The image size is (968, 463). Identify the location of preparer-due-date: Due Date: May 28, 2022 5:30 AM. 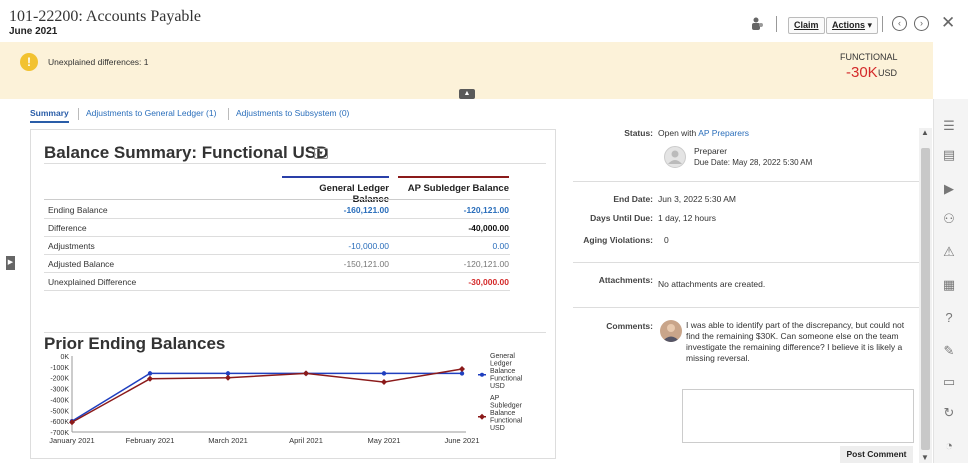
(753, 162).